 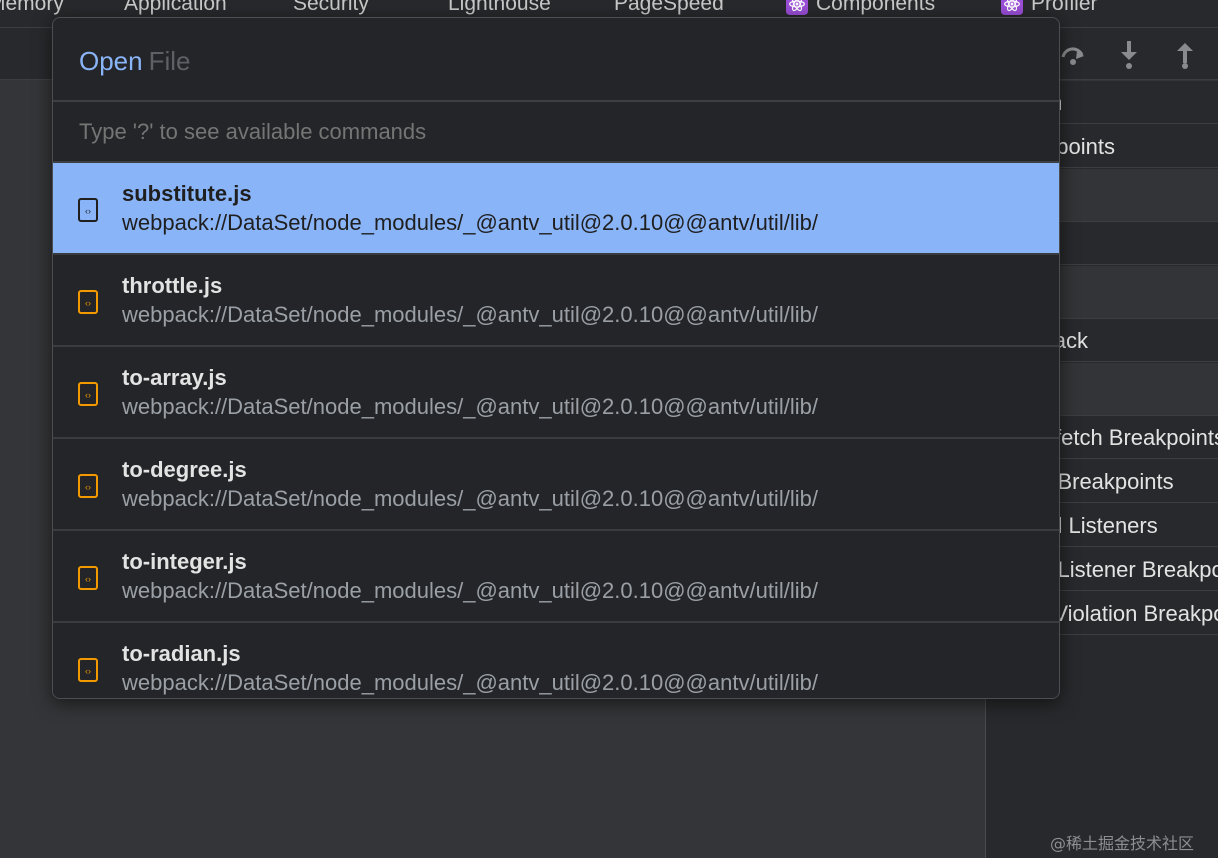 I want to click on result-filename: substitute.js, so click(x=187, y=193).